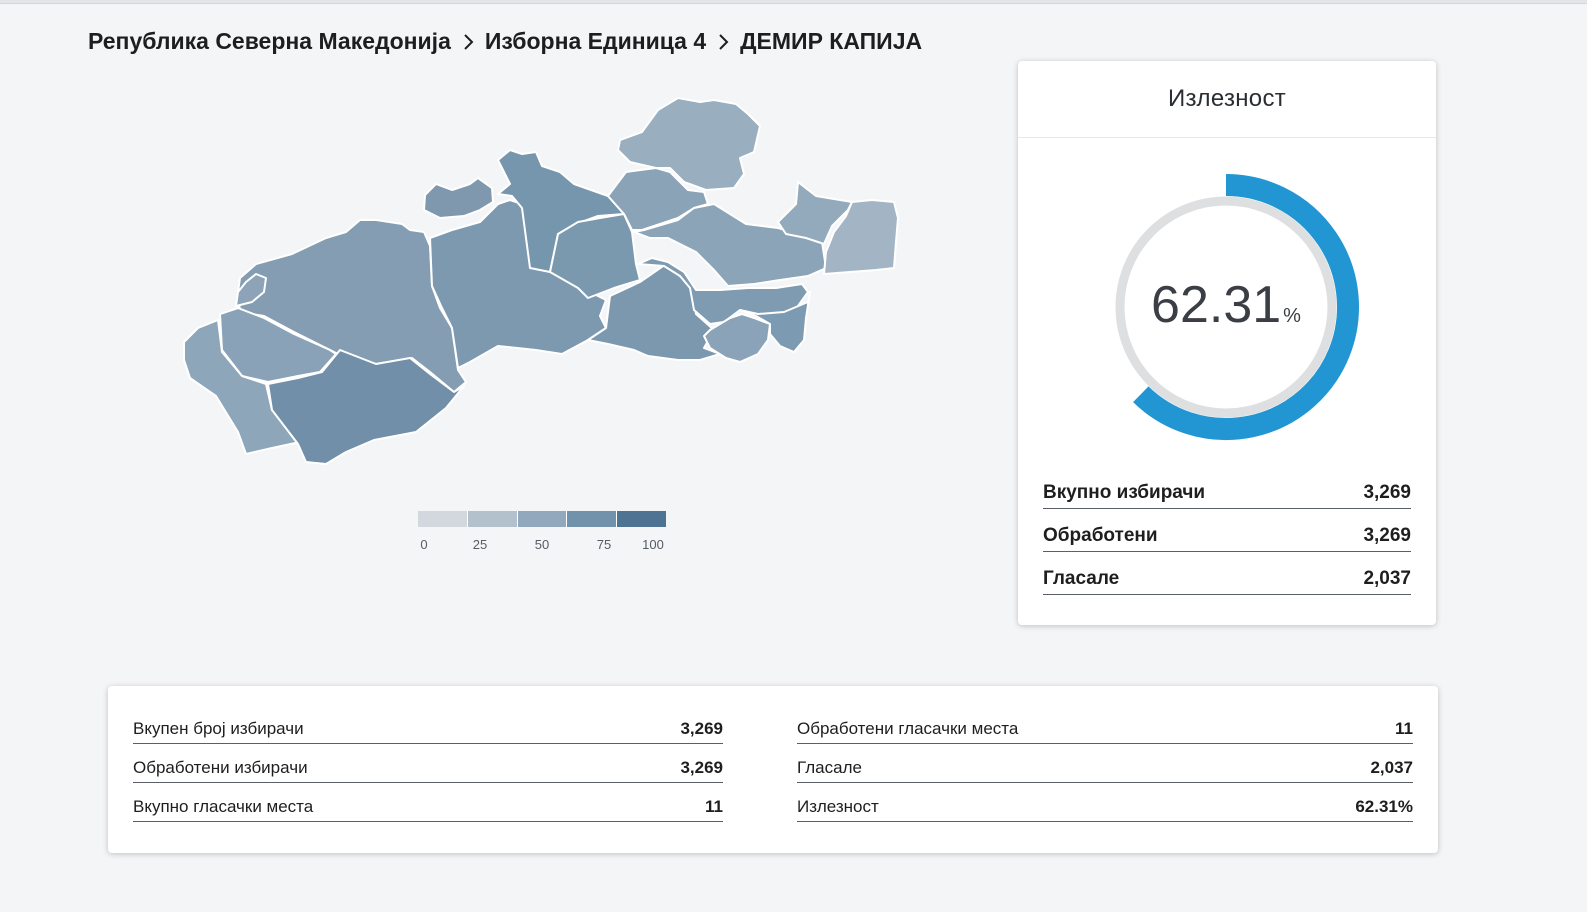 Image resolution: width=1587 pixels, height=912 pixels. What do you see at coordinates (1227, 493) in the screenshot?
I see `stat-row-total-voters: Вкупно избирачи 3,269` at bounding box center [1227, 493].